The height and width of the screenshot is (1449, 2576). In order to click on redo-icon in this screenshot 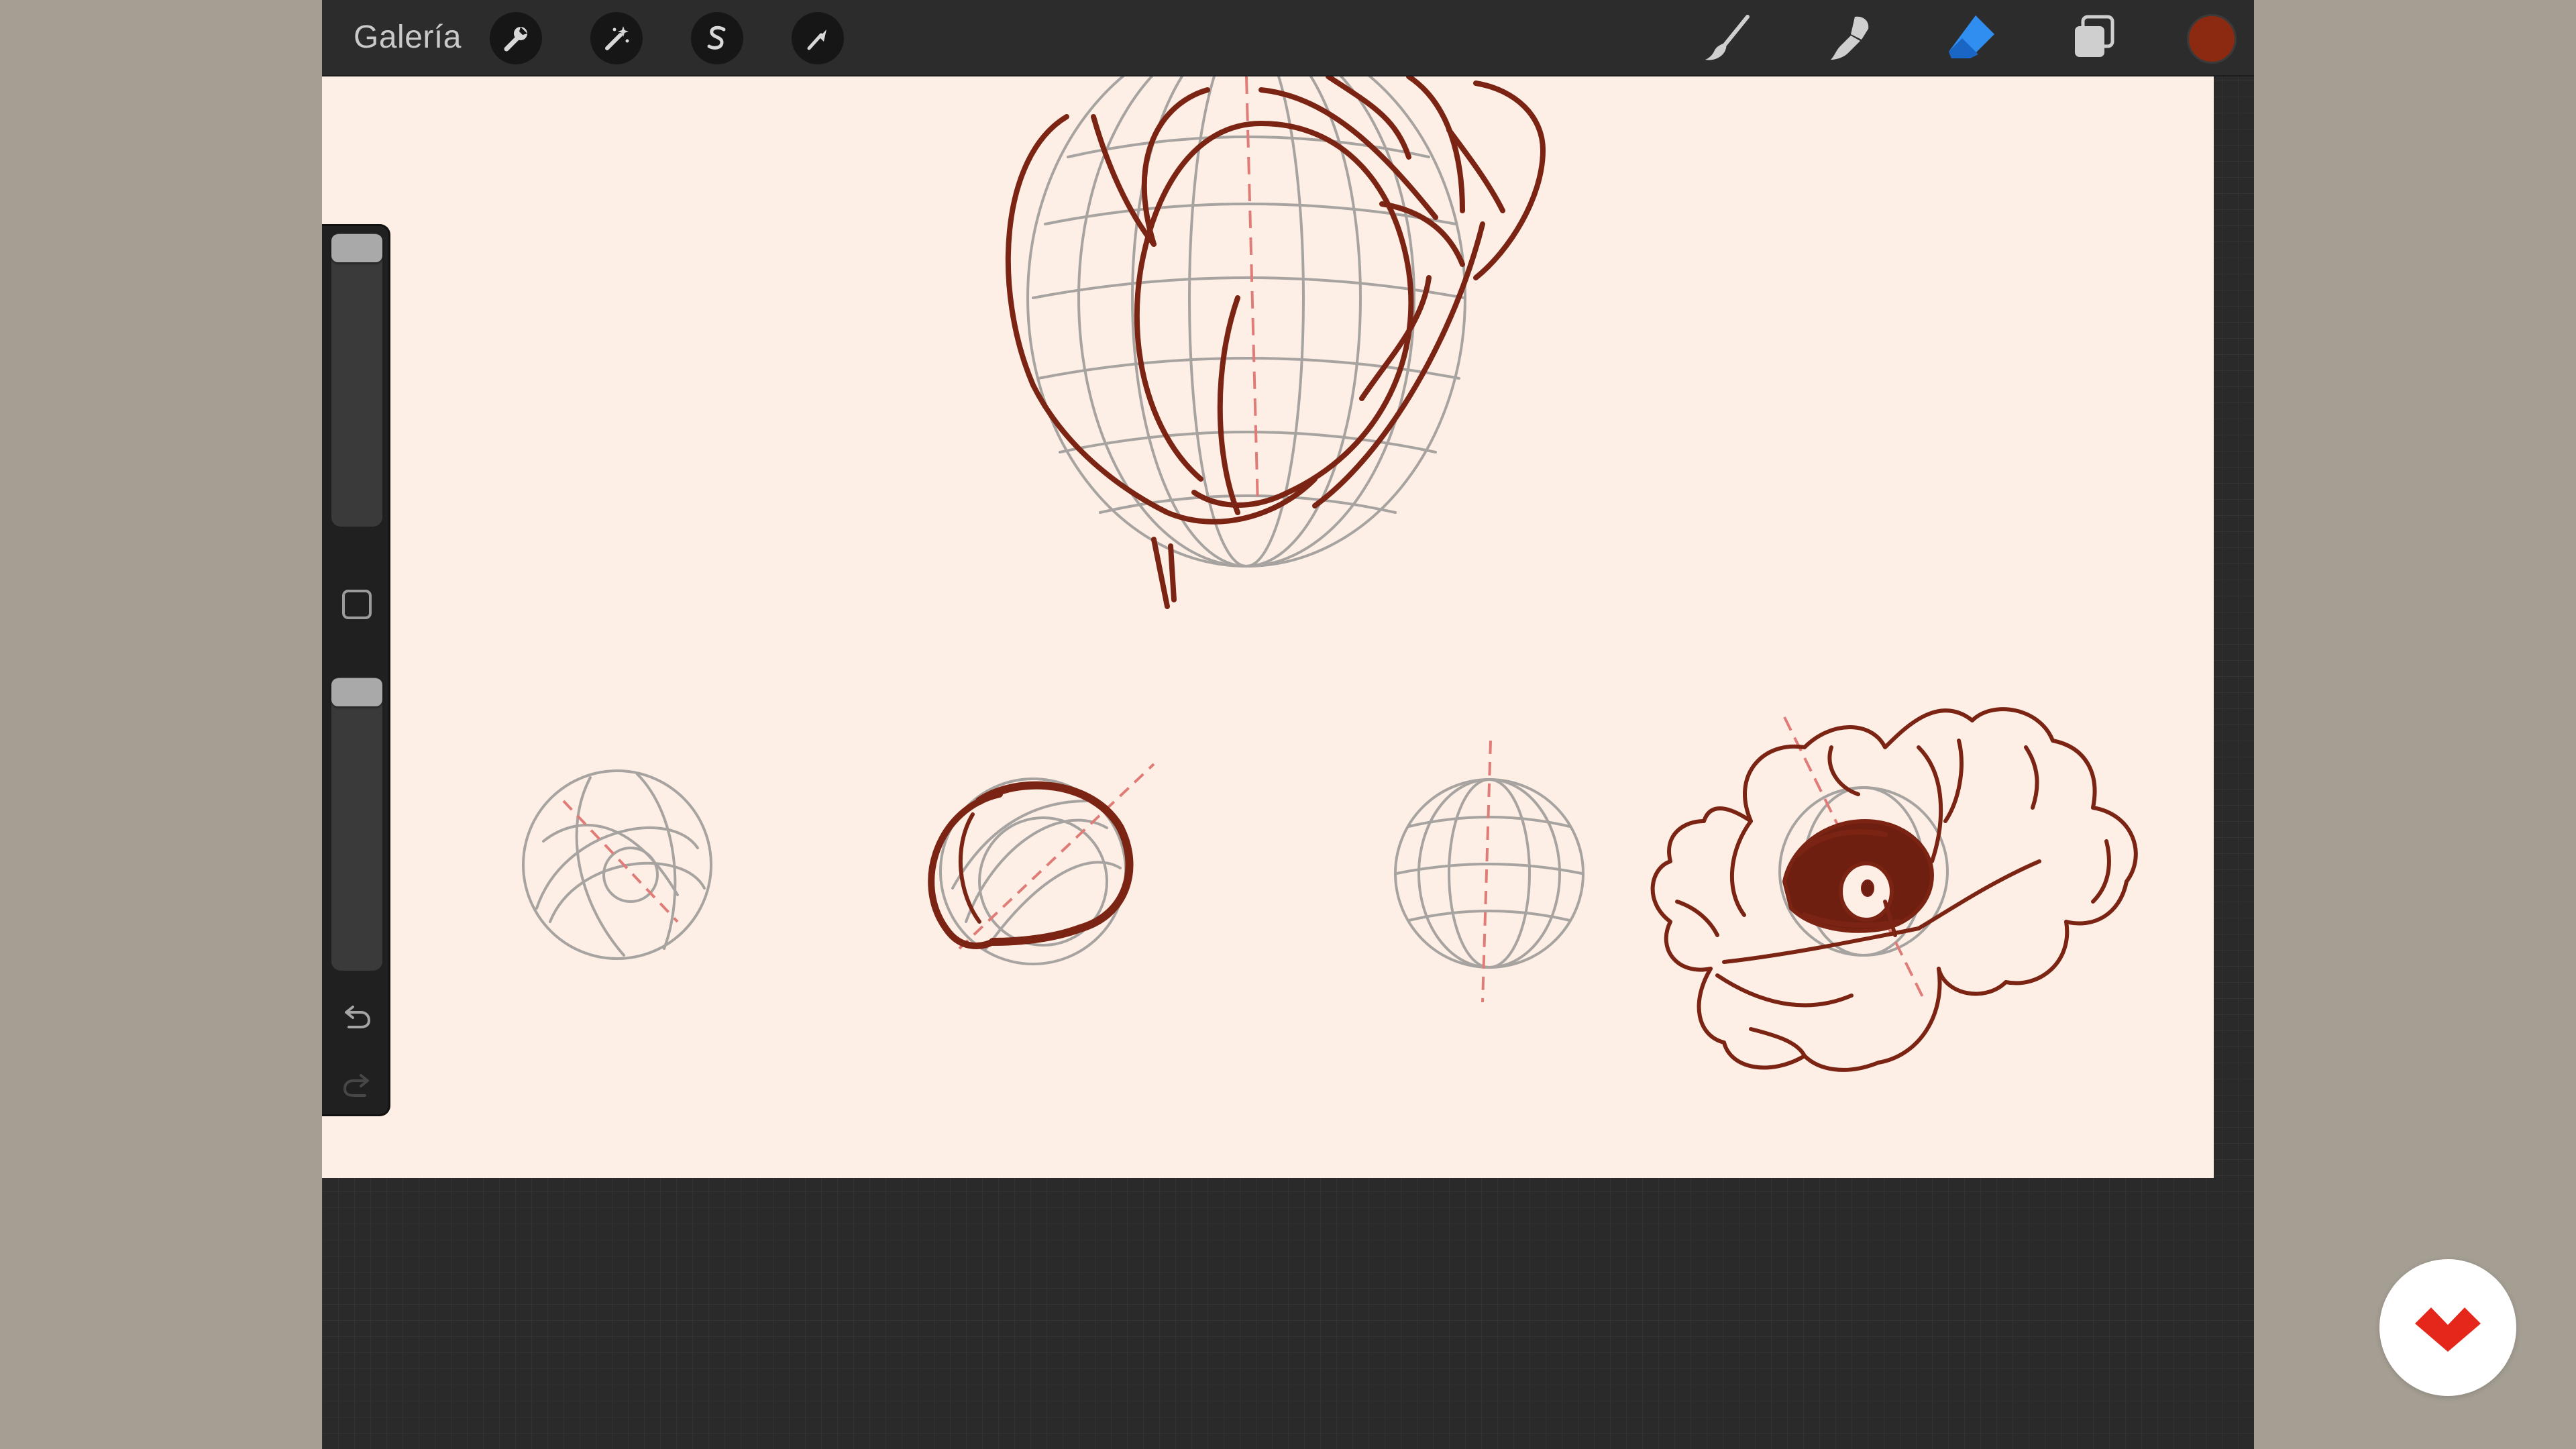, I will do `click(356, 1085)`.